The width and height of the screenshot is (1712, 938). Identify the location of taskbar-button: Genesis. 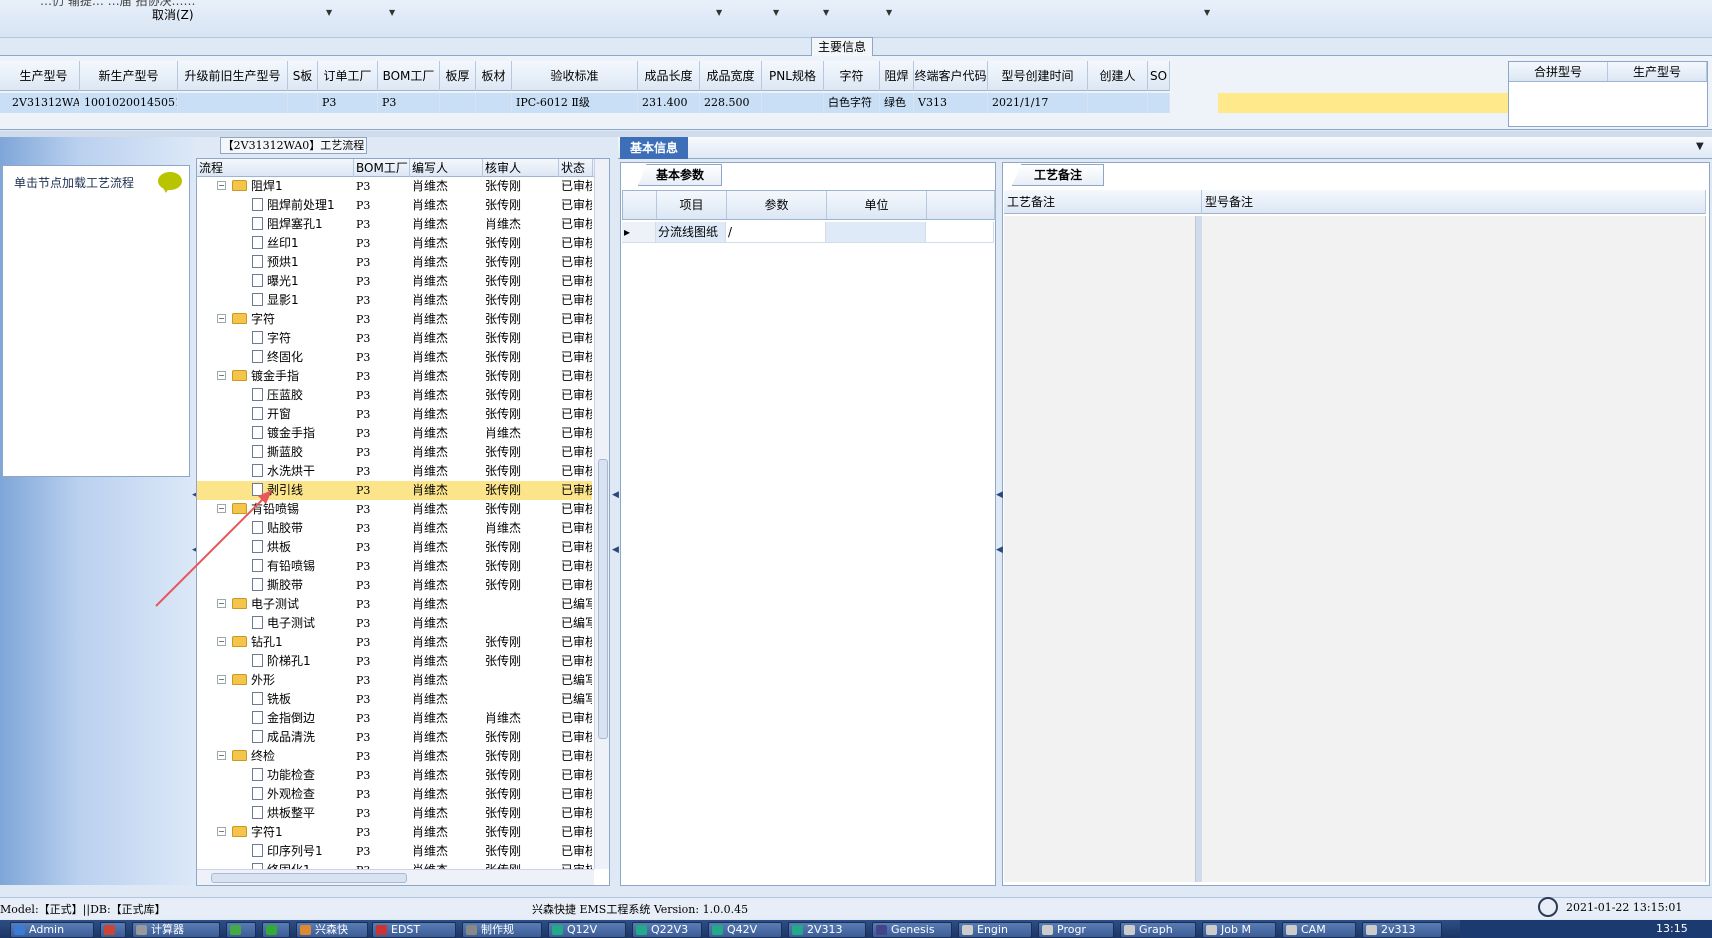
(912, 930).